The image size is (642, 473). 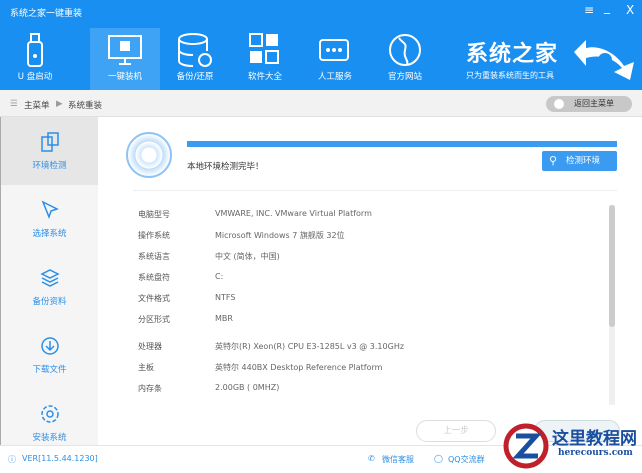 I want to click on scrollbar, so click(x=612, y=305).